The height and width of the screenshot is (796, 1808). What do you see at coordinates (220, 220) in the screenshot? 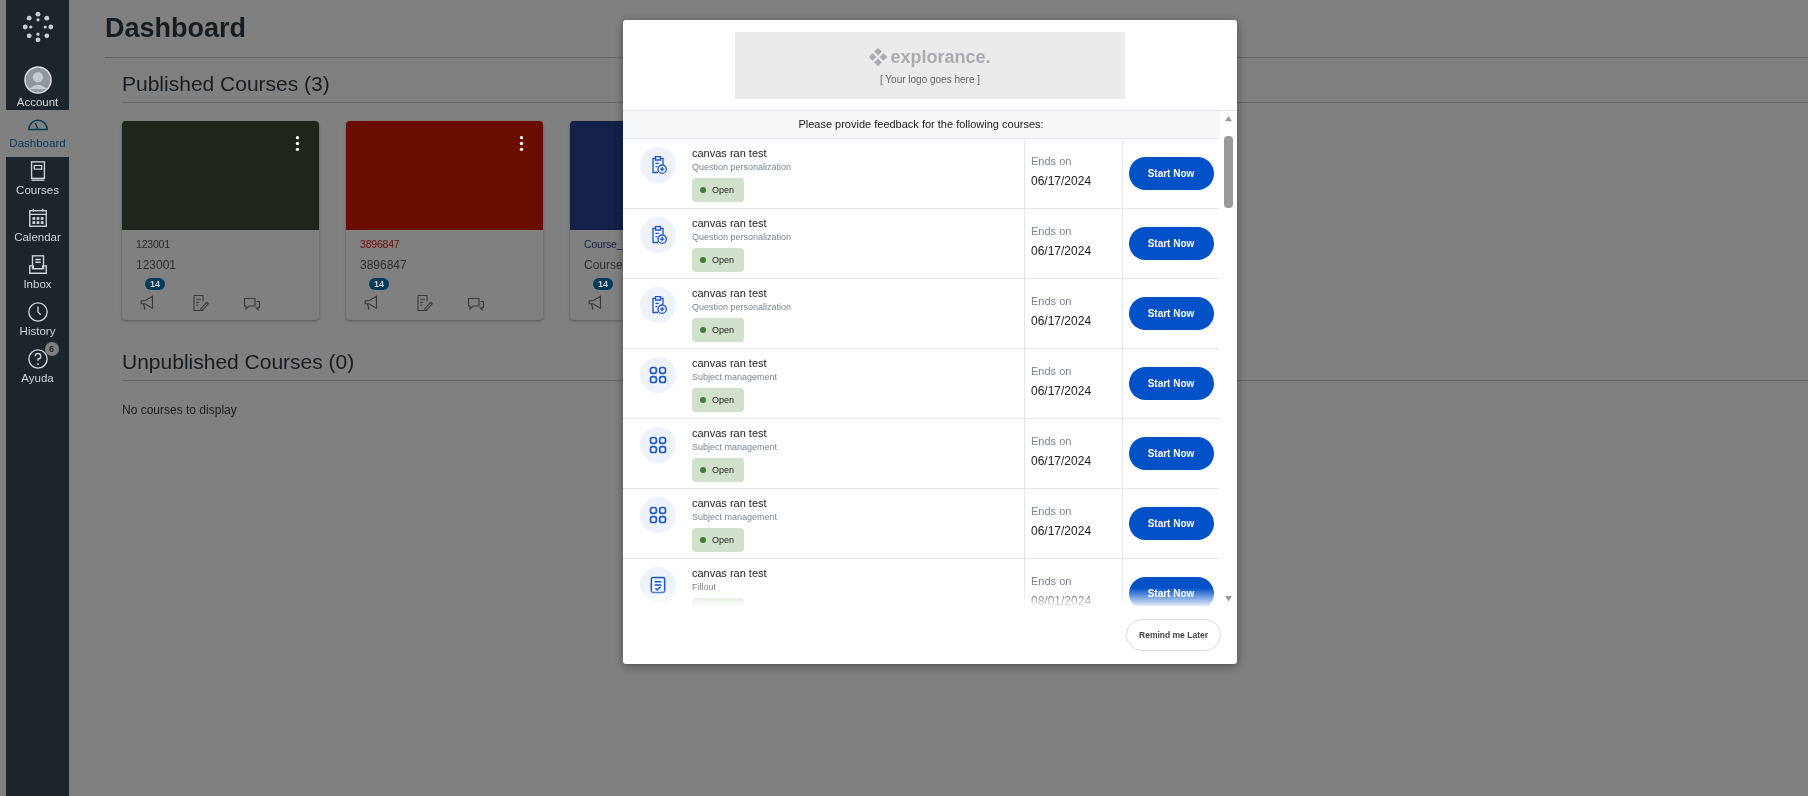
I see `course-card: 123001 123001 14` at bounding box center [220, 220].